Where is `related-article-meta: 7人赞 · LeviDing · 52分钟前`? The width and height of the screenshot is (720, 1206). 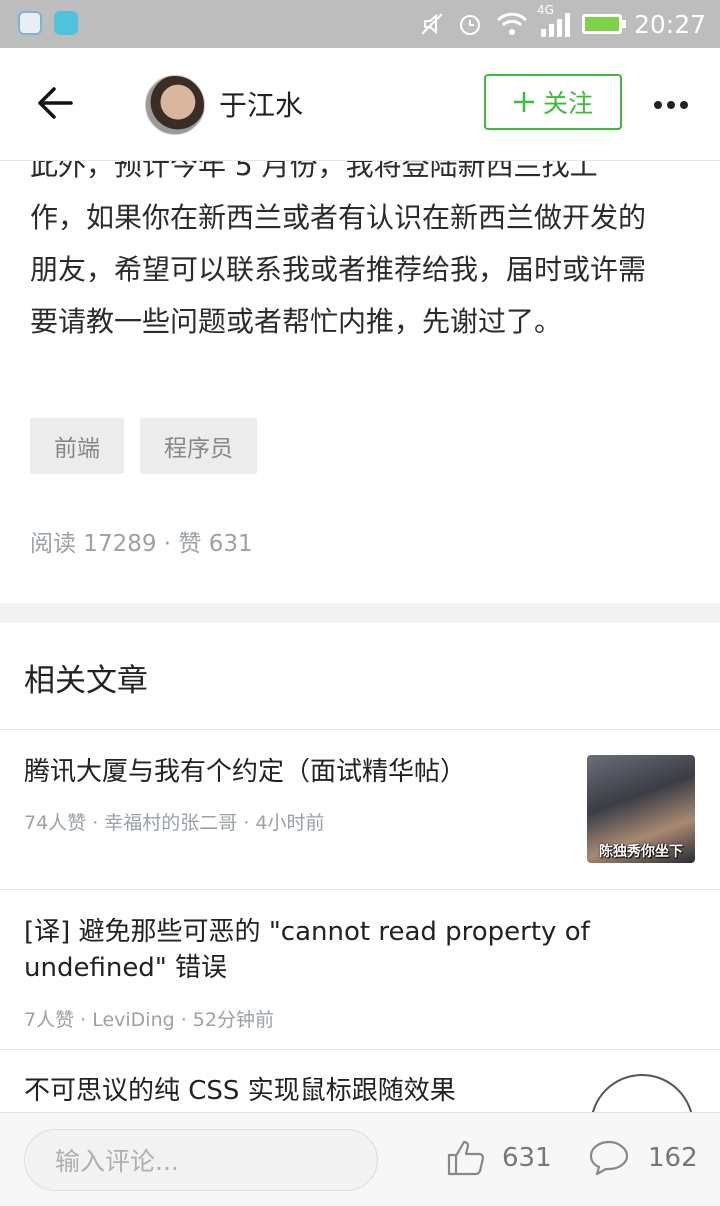 related-article-meta: 7人赞 · LeviDing · 52分钟前 is located at coordinates (149, 1020).